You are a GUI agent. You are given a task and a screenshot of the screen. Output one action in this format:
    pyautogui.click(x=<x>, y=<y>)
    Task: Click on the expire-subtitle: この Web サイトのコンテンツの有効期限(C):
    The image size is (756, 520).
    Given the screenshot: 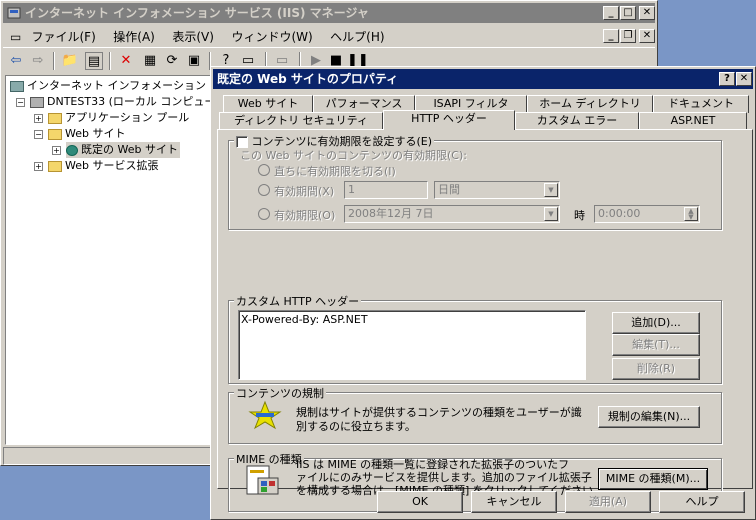 What is the action you would take?
    pyautogui.click(x=353, y=155)
    